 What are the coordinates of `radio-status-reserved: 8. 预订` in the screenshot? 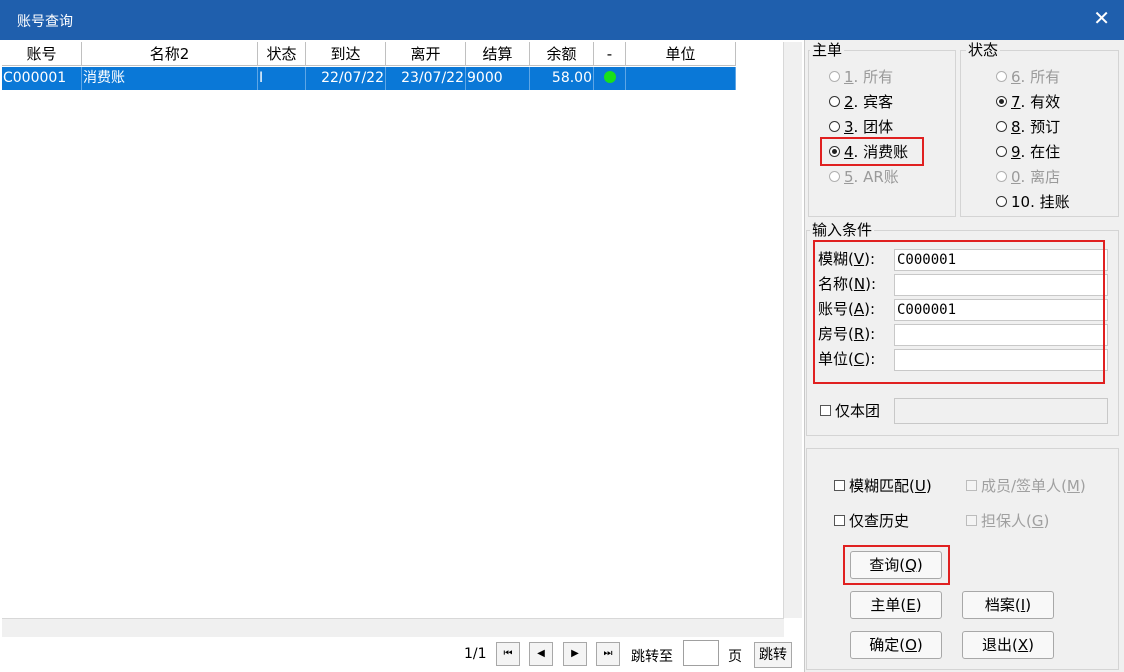 It's located at (1028, 127).